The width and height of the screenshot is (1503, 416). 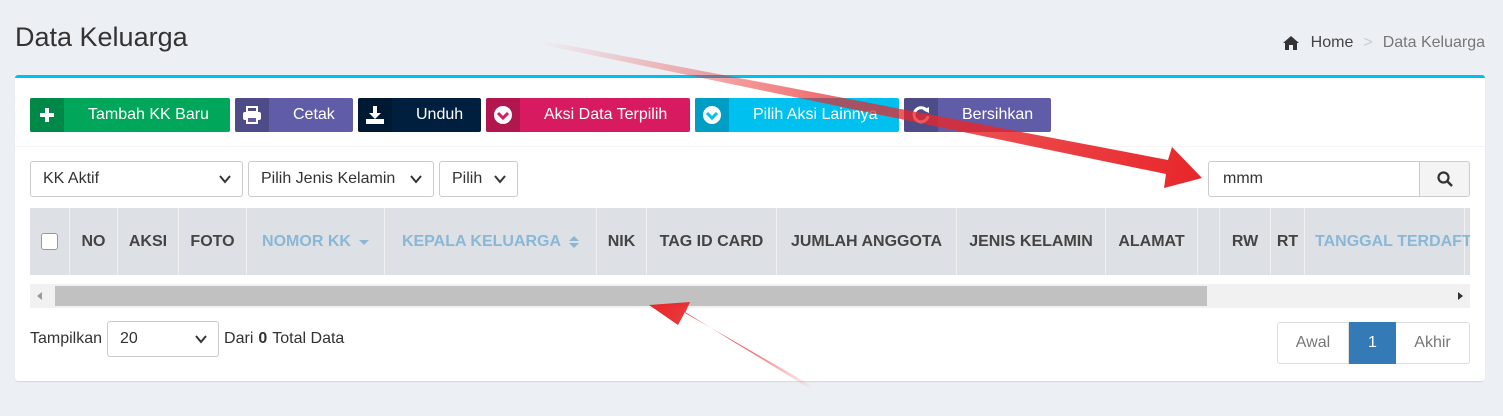 I want to click on sortable-column-header: TANGGAL TERDAFTAR, so click(x=1387, y=241).